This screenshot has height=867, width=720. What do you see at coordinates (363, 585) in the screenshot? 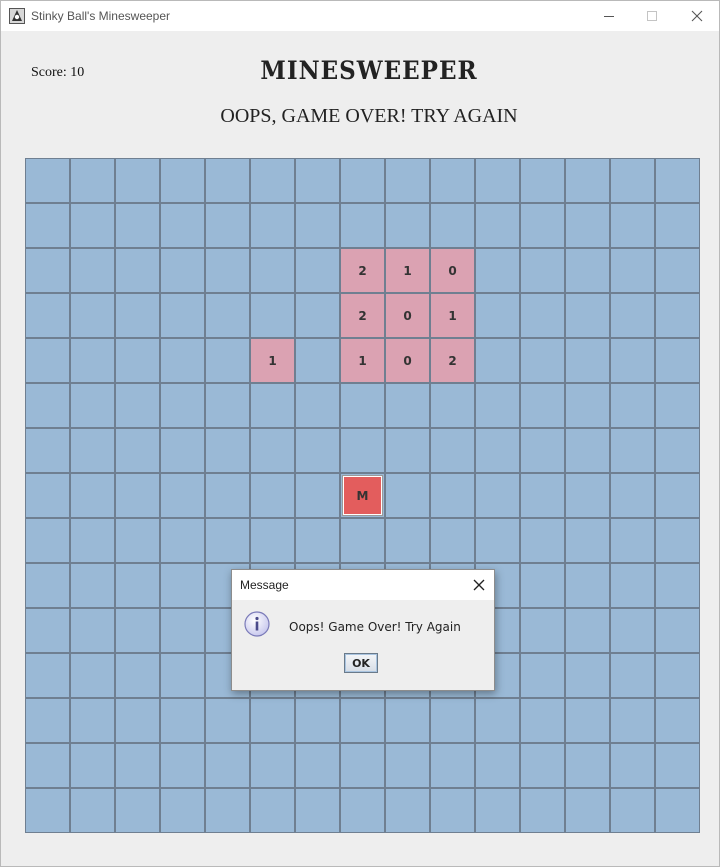
I see `dialog-titlebar: Message` at bounding box center [363, 585].